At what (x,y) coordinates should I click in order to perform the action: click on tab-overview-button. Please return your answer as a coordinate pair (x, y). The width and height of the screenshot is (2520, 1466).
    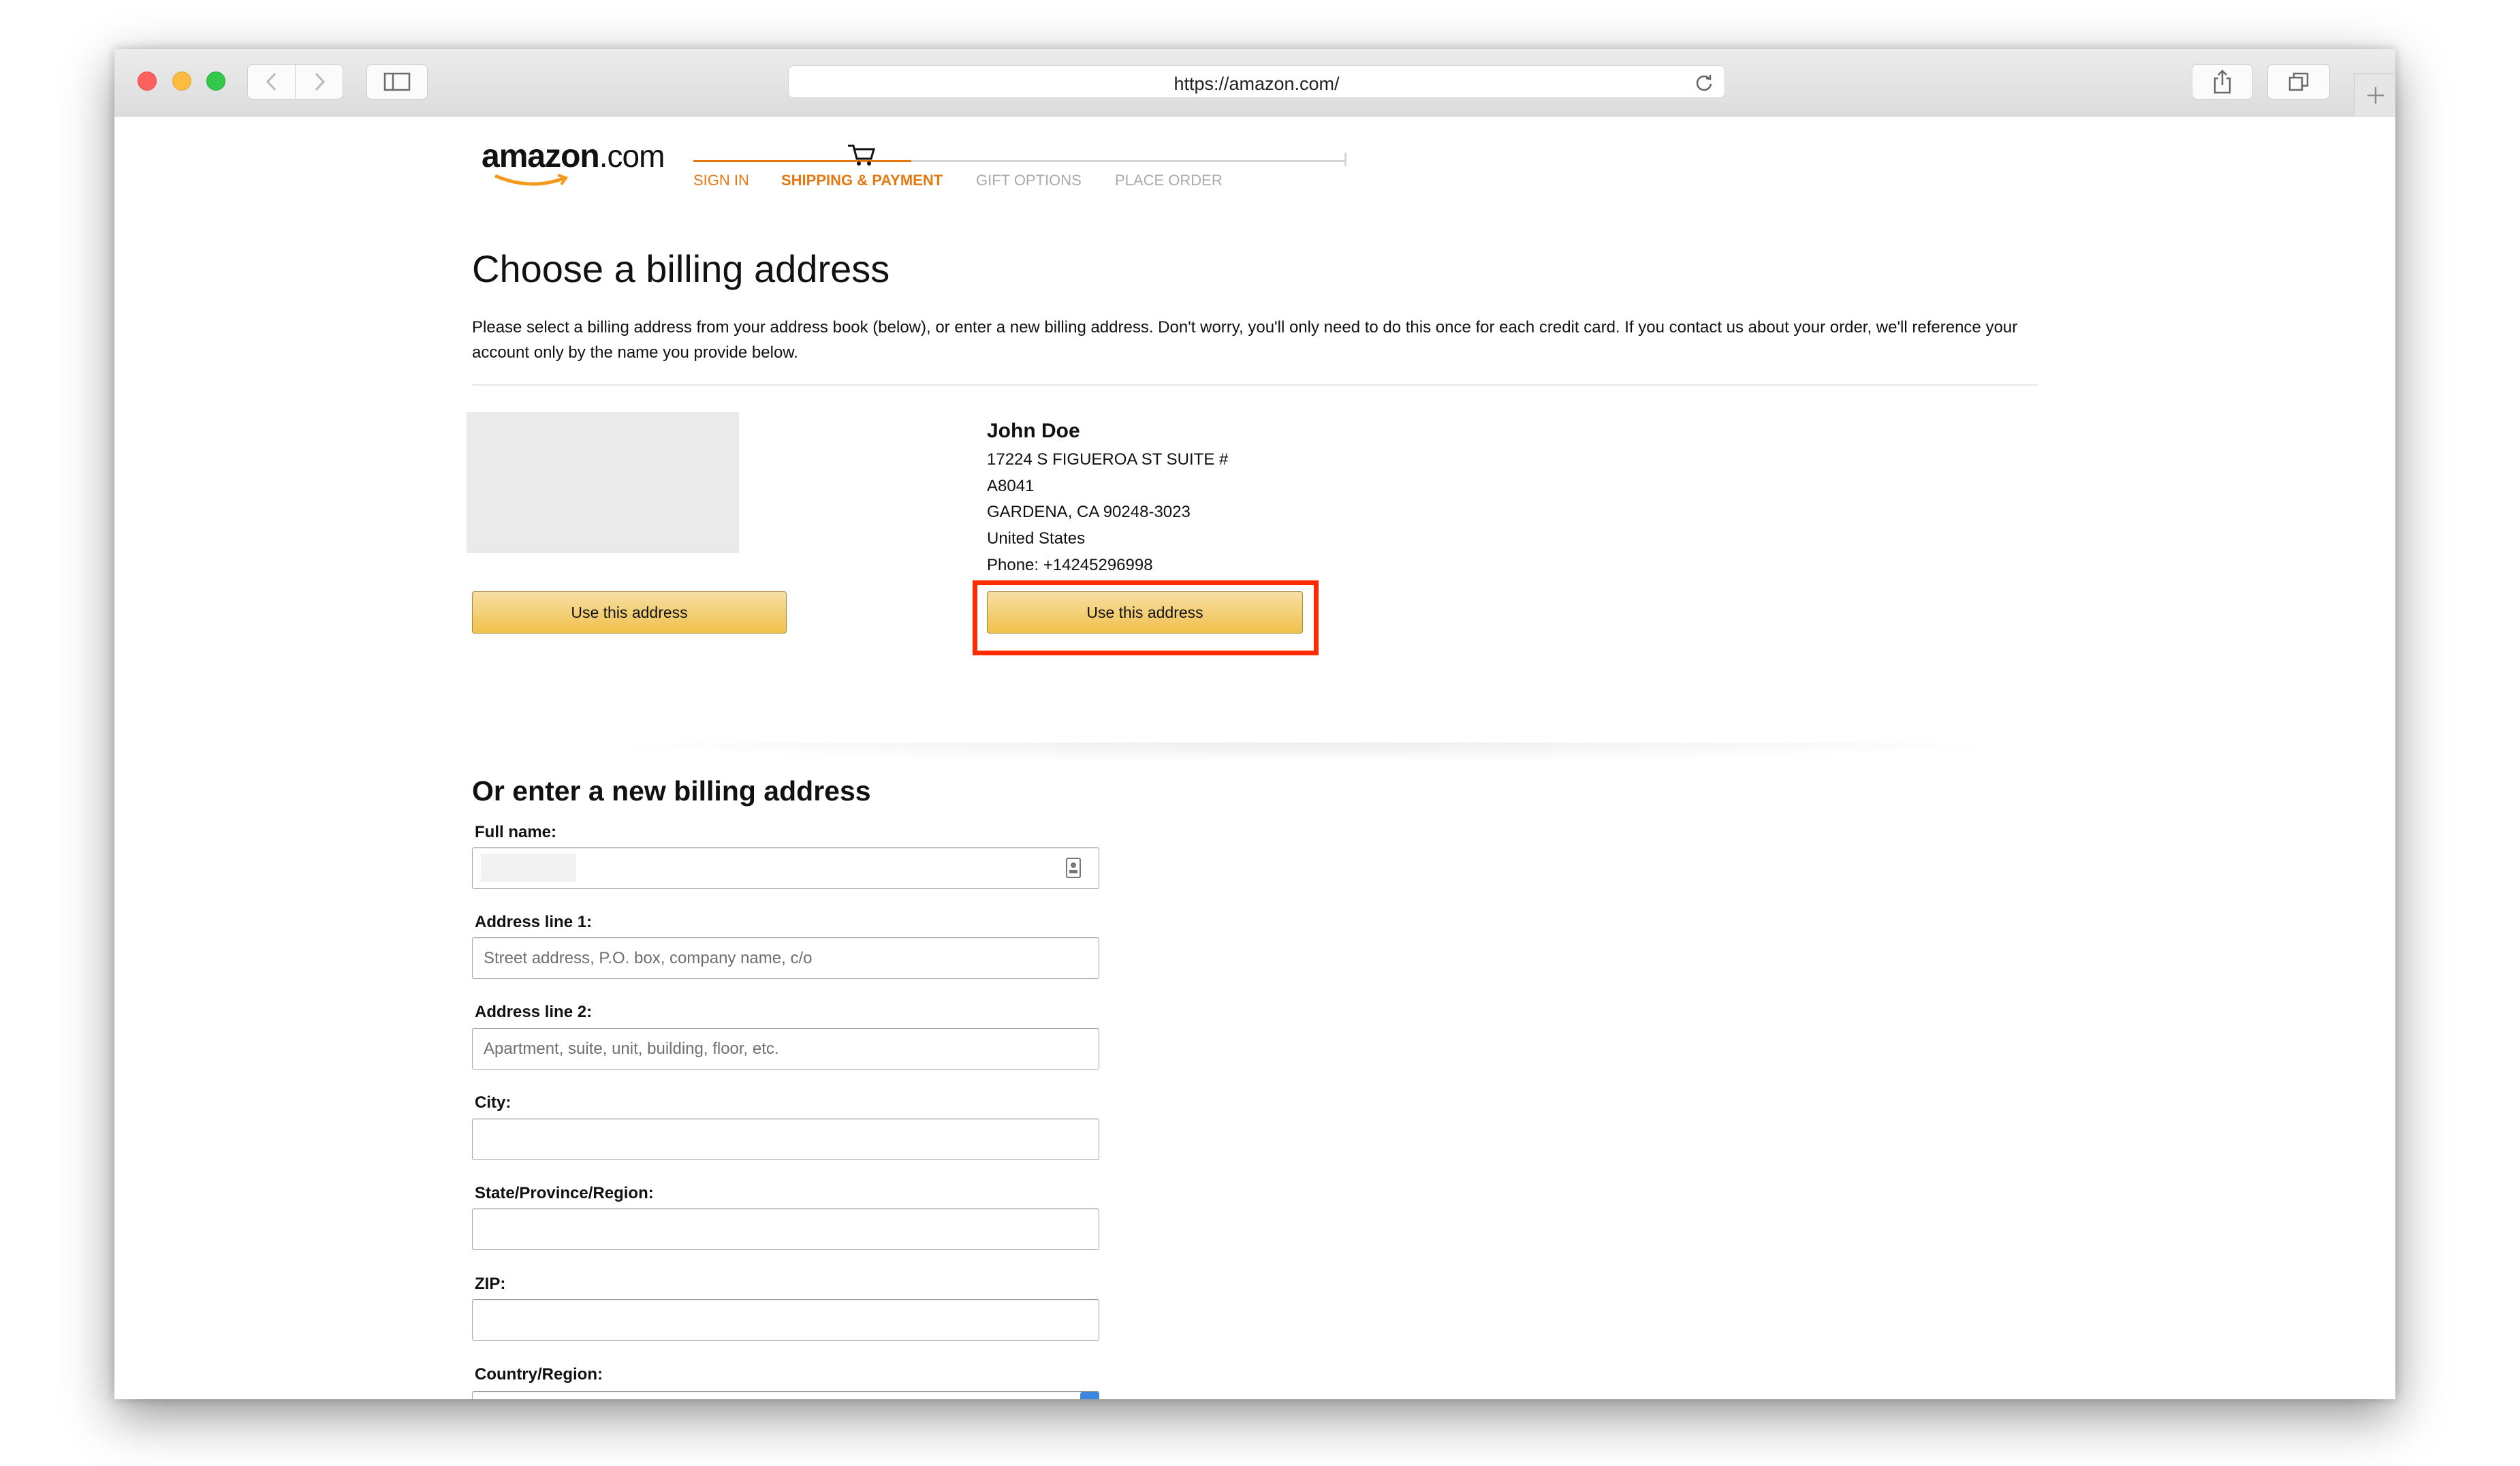
    Looking at the image, I should click on (2298, 81).